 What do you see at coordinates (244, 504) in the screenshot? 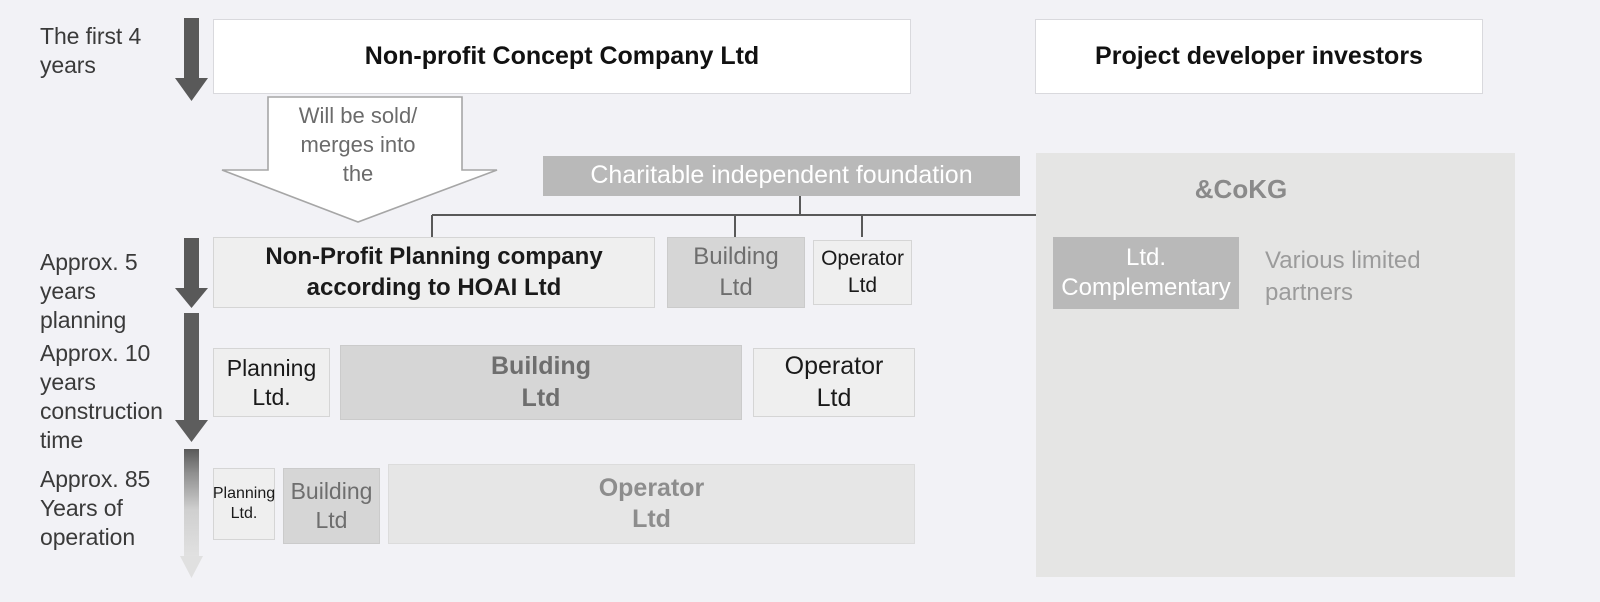
I see `node-planning-ltd-operation: Planning Ltd.` at bounding box center [244, 504].